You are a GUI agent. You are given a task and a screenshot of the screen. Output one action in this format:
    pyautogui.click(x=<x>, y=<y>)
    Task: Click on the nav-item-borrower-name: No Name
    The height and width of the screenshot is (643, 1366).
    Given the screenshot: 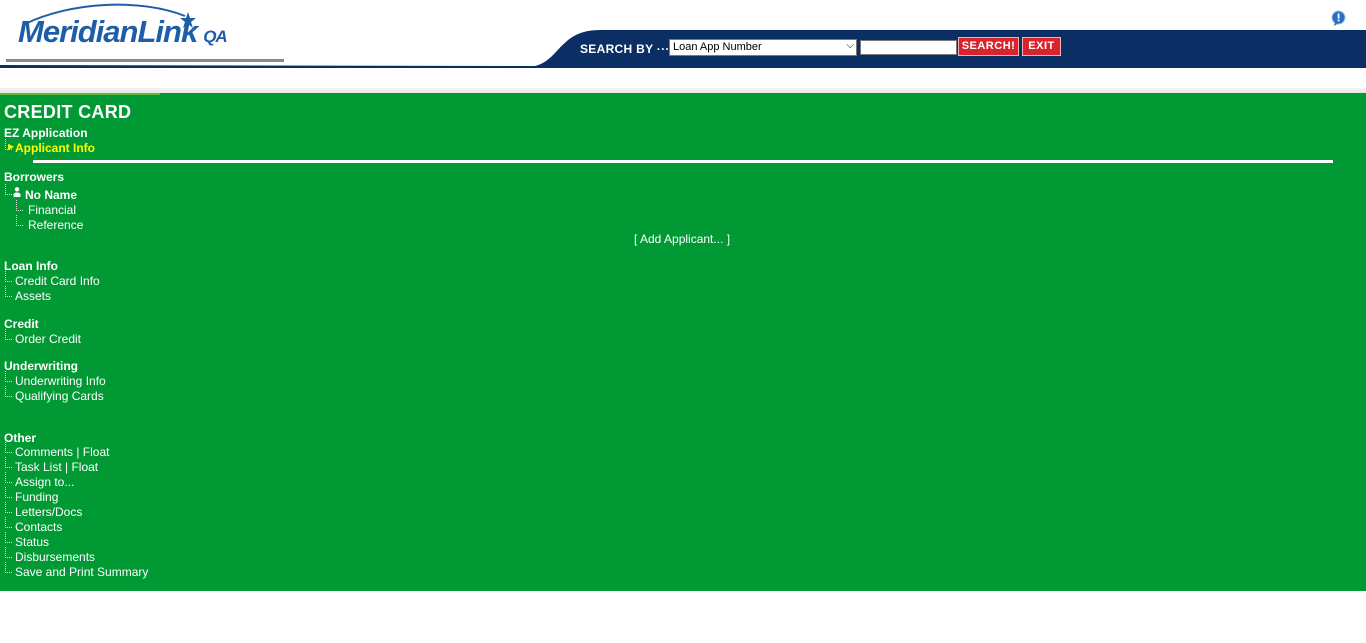 What is the action you would take?
    pyautogui.click(x=51, y=195)
    